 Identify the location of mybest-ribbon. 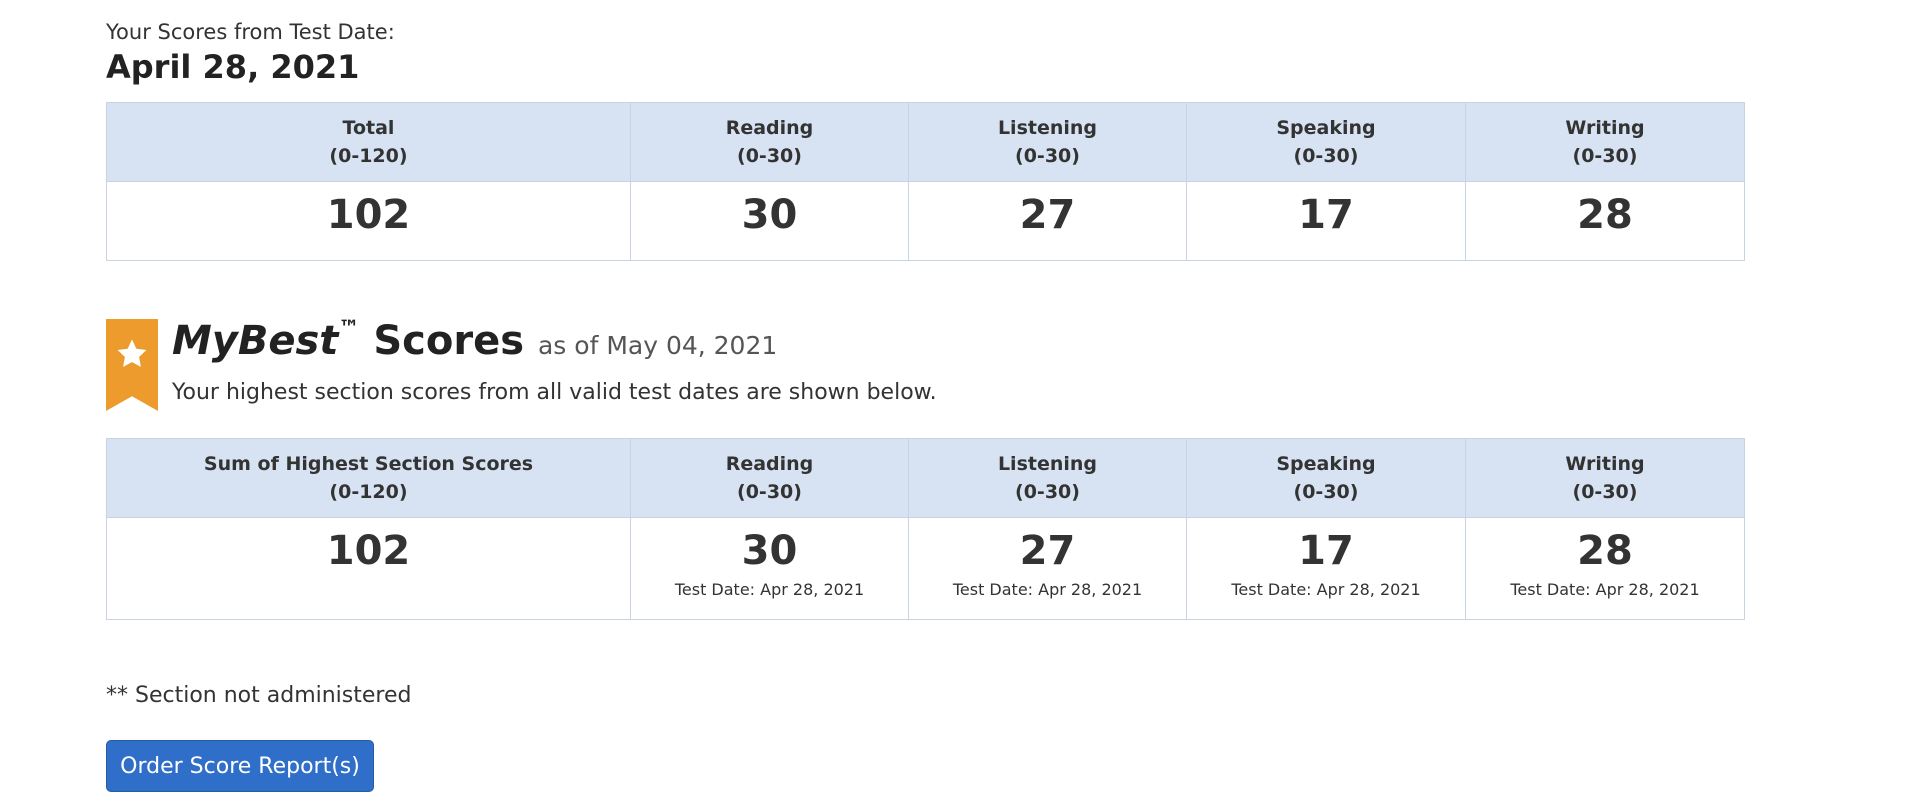
(132, 365).